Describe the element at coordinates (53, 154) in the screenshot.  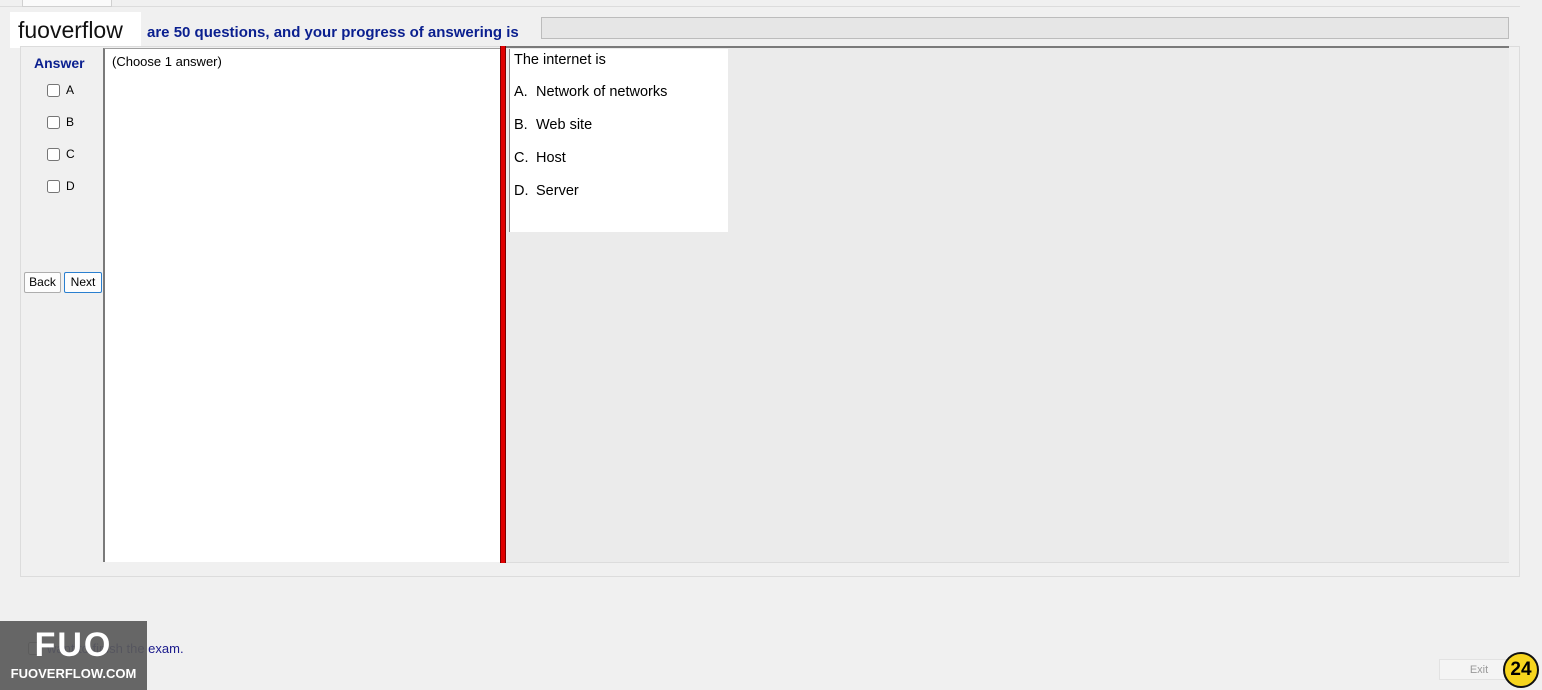
I see `answer-checkbox-c` at that location.